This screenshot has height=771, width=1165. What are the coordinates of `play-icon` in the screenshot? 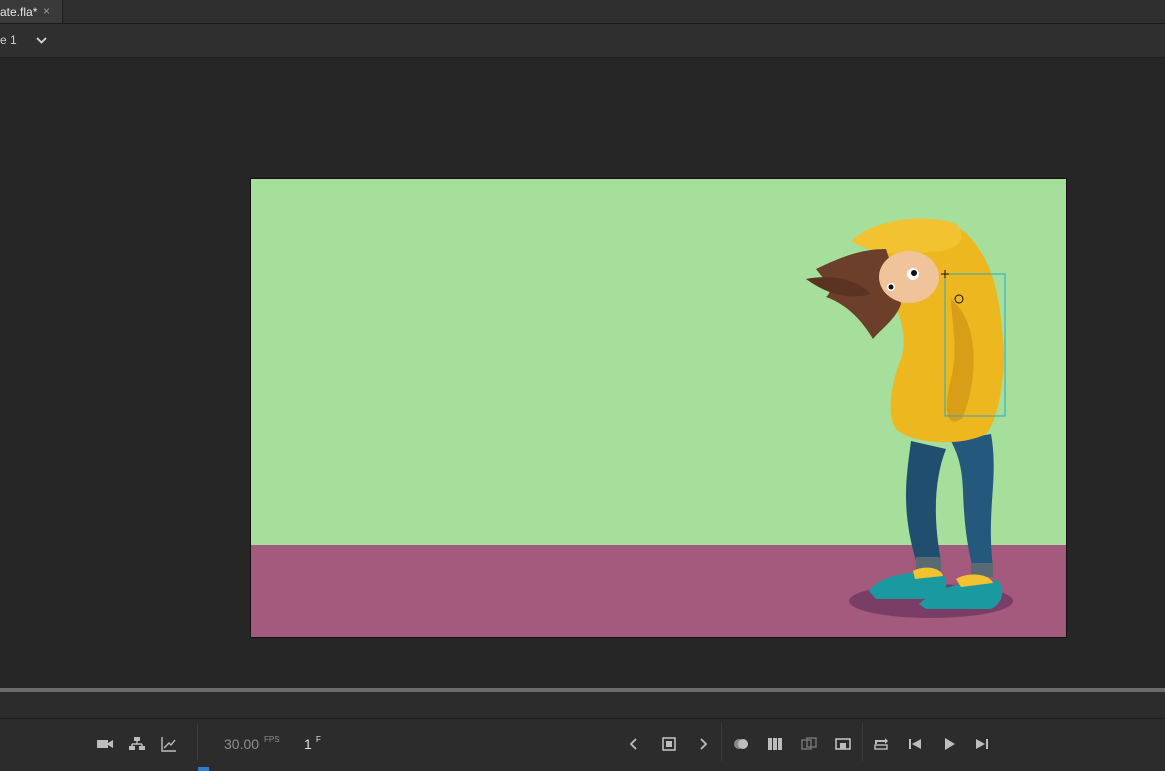 It's located at (949, 744).